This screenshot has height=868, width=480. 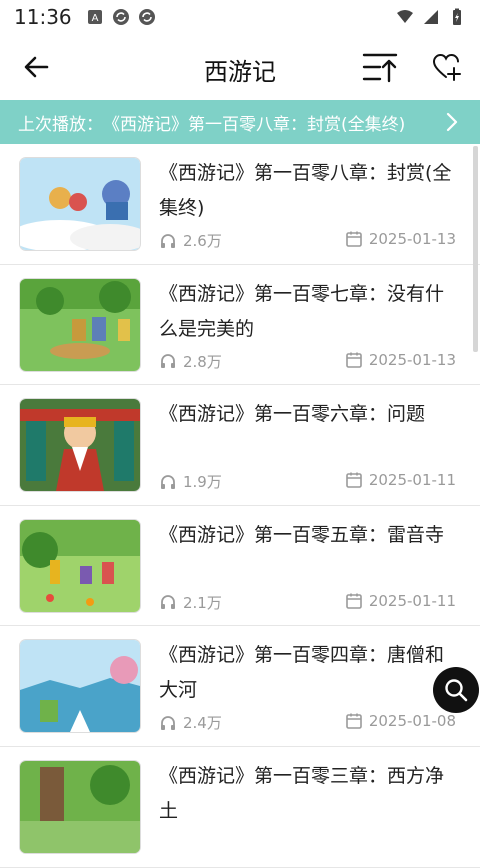 I want to click on last-played-episode: 《西游记》第一百零八章：封赏(全集终), so click(x=254, y=124).